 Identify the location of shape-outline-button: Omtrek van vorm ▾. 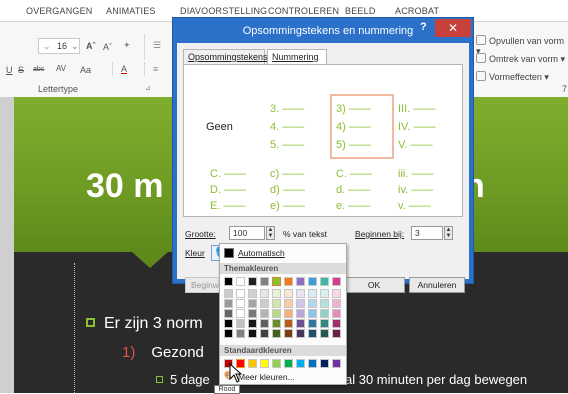
(520, 59).